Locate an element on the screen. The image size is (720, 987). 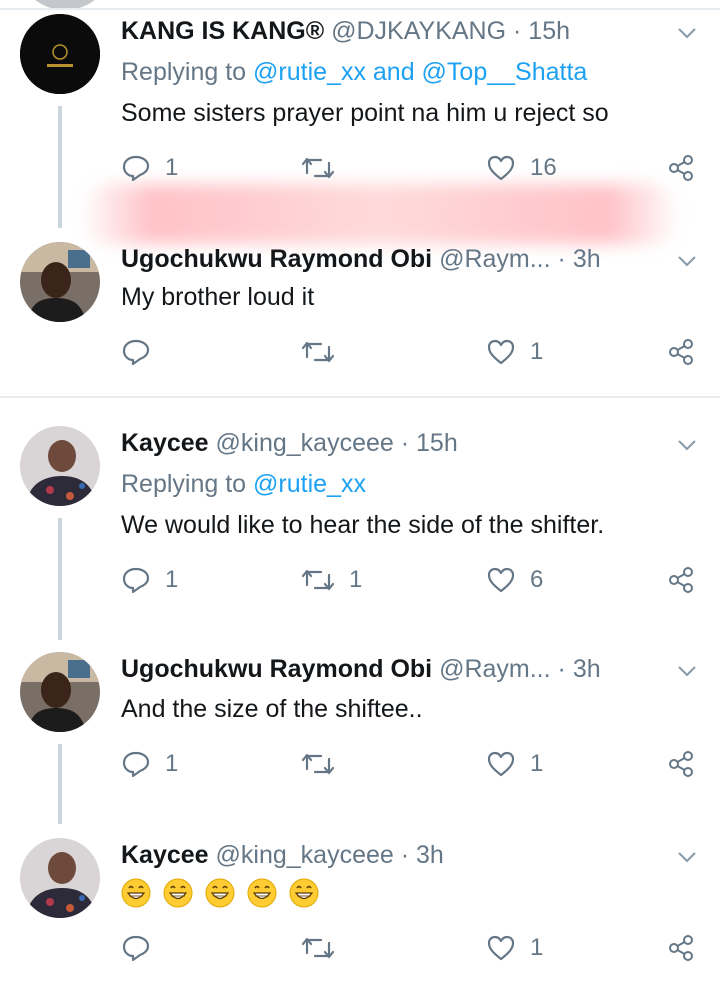
retweet-button: 1 is located at coordinates (331, 580).